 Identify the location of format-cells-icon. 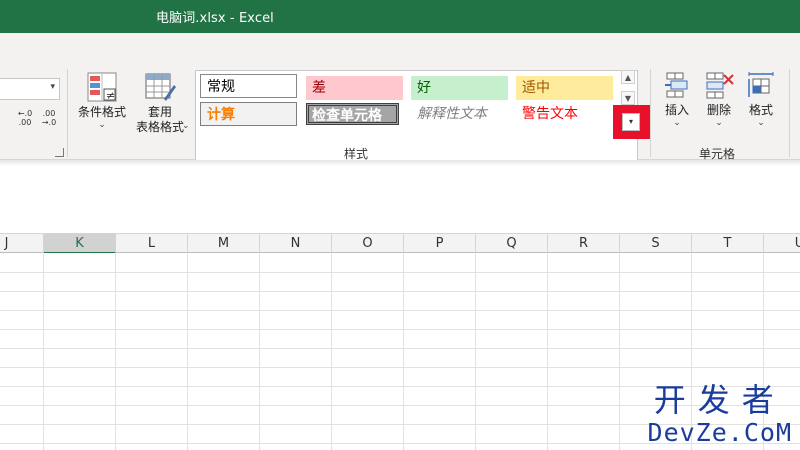
(761, 84).